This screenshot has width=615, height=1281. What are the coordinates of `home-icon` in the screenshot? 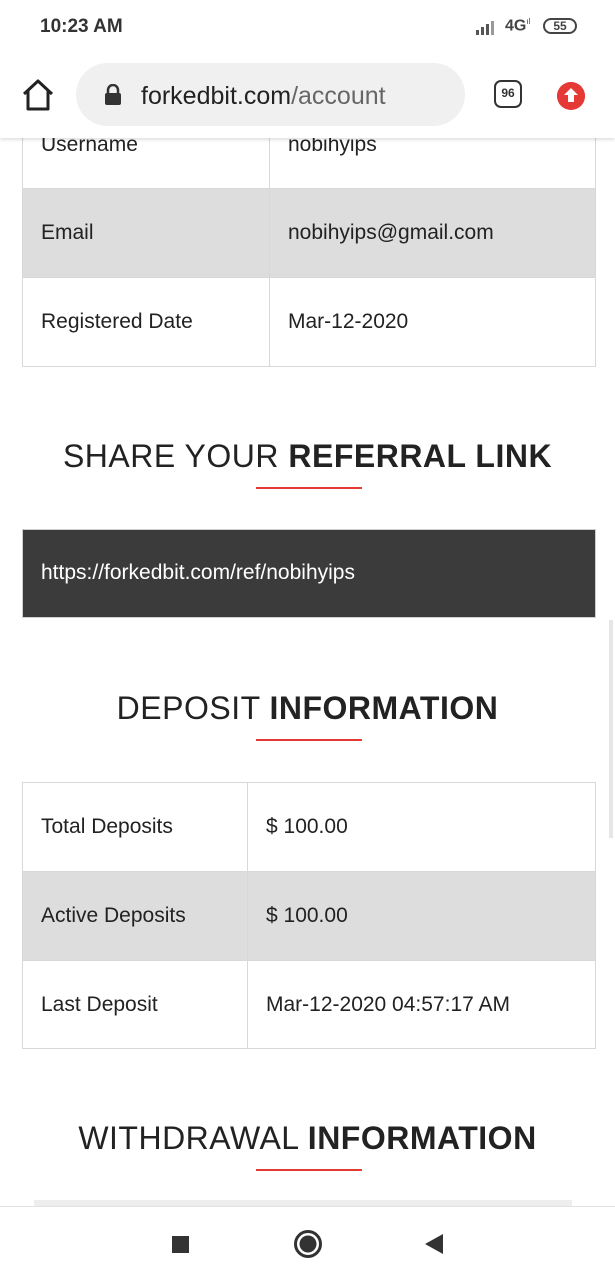 It's located at (38, 95).